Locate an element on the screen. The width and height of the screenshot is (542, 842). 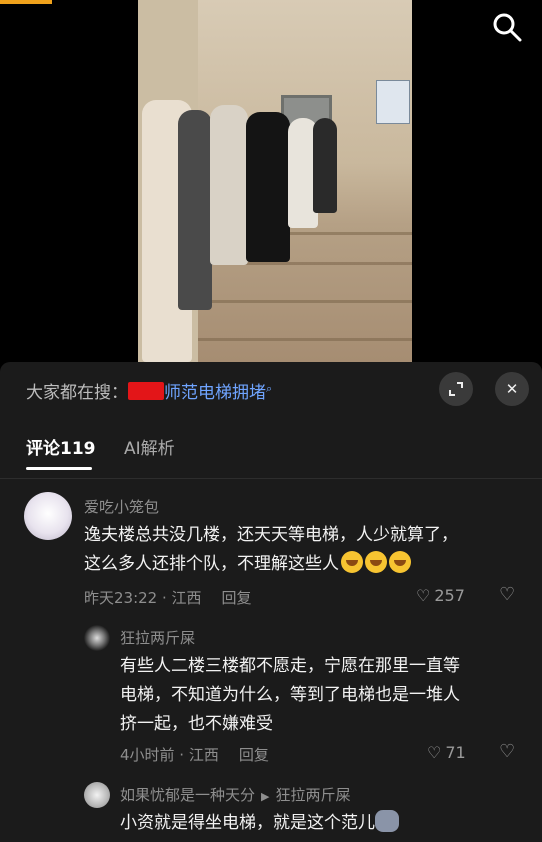
comment-line: 这么多人还排个队，不理解这些人 is located at coordinates (211, 564).